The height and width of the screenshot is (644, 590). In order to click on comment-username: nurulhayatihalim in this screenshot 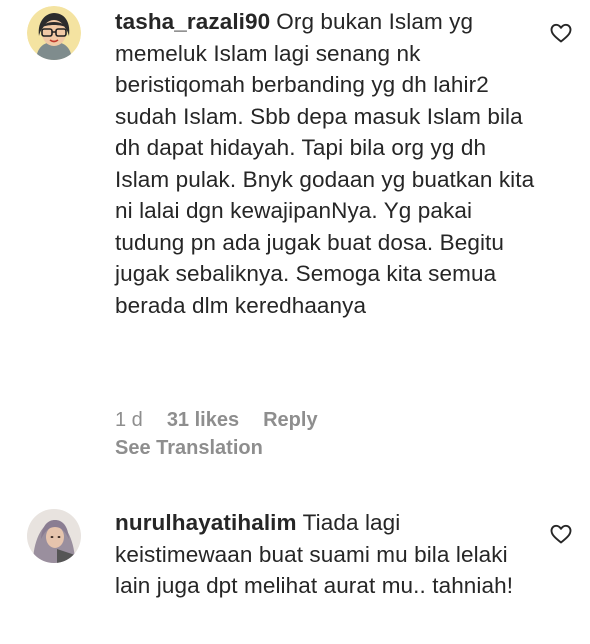, I will do `click(206, 522)`.